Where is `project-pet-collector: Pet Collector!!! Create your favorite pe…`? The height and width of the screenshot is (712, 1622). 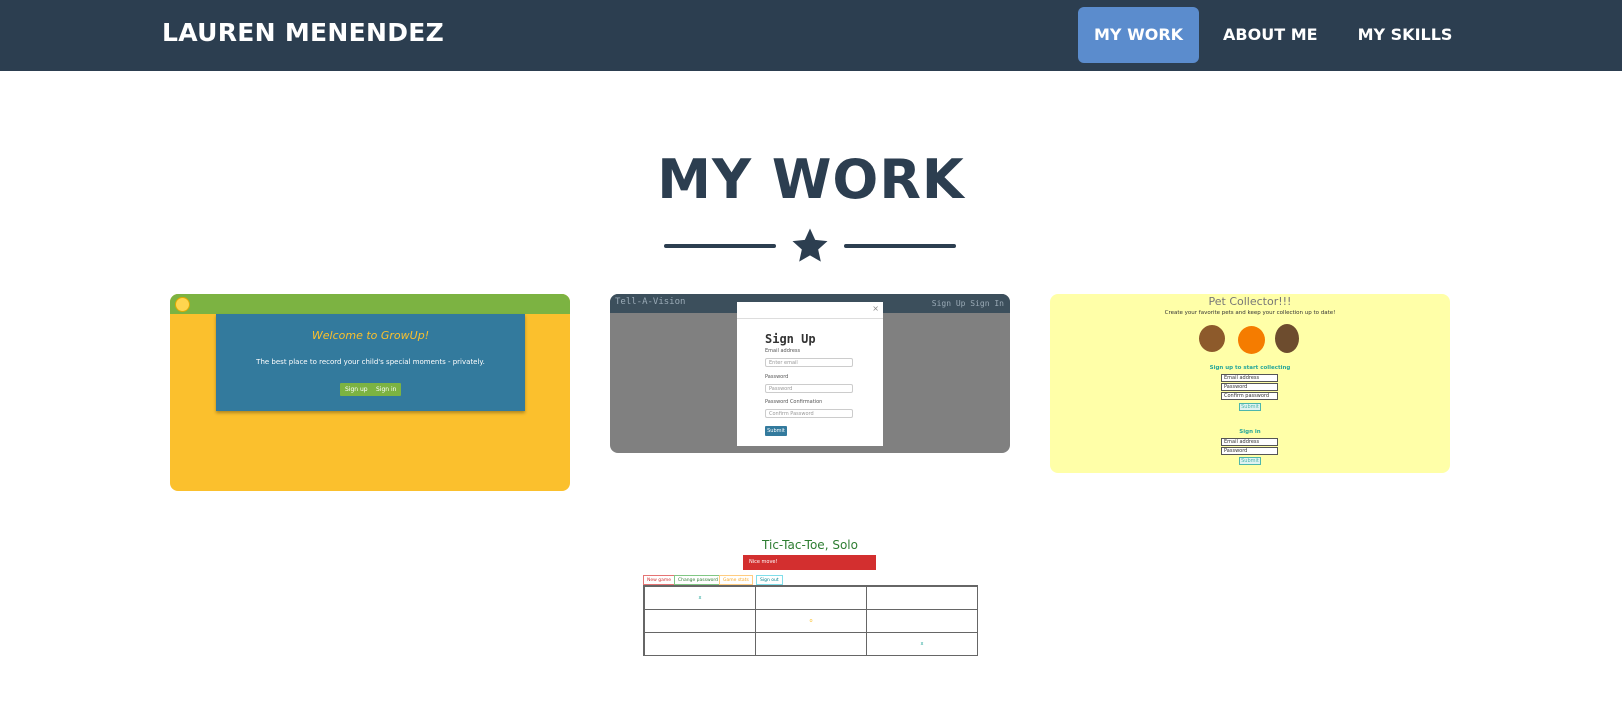
project-pet-collector: Pet Collector!!! Create your favorite pe… is located at coordinates (1250, 383).